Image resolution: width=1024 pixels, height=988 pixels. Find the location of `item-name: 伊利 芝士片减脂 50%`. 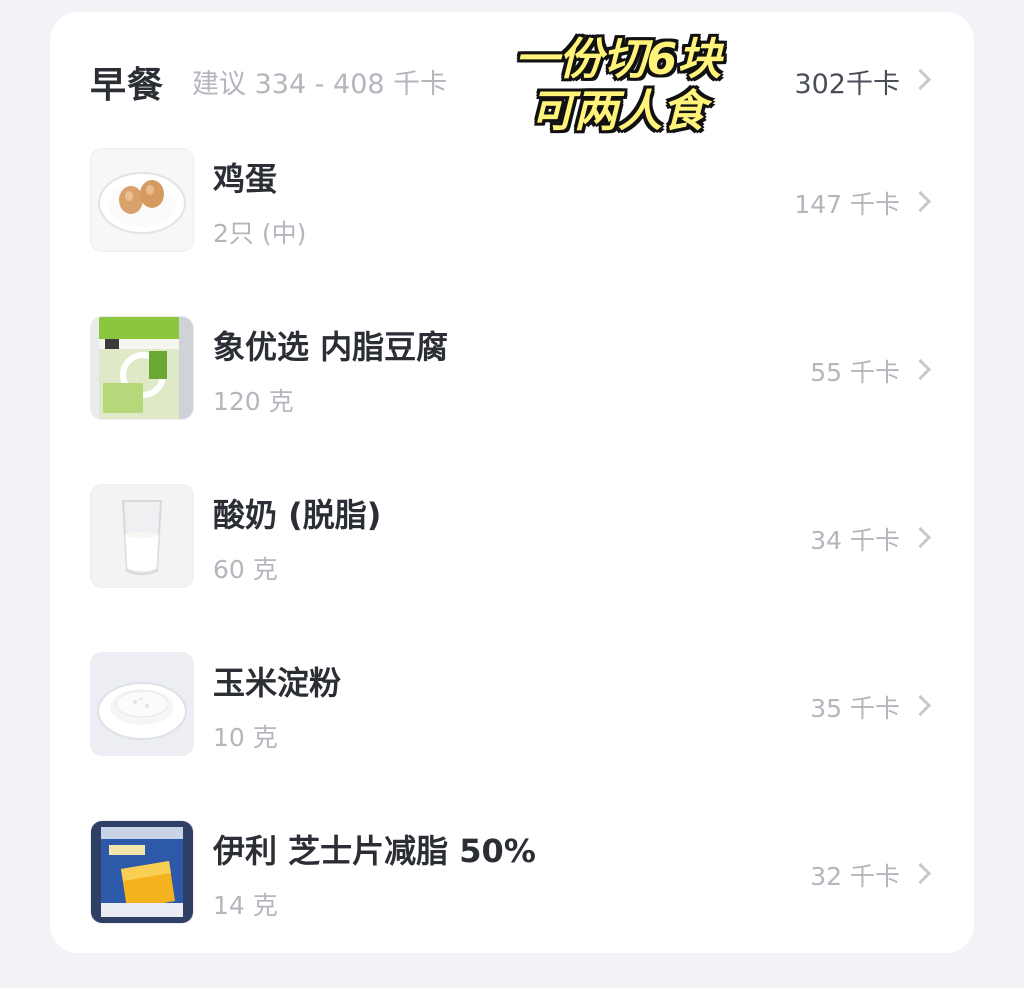

item-name: 伊利 芝士片减脂 50% is located at coordinates (374, 851).